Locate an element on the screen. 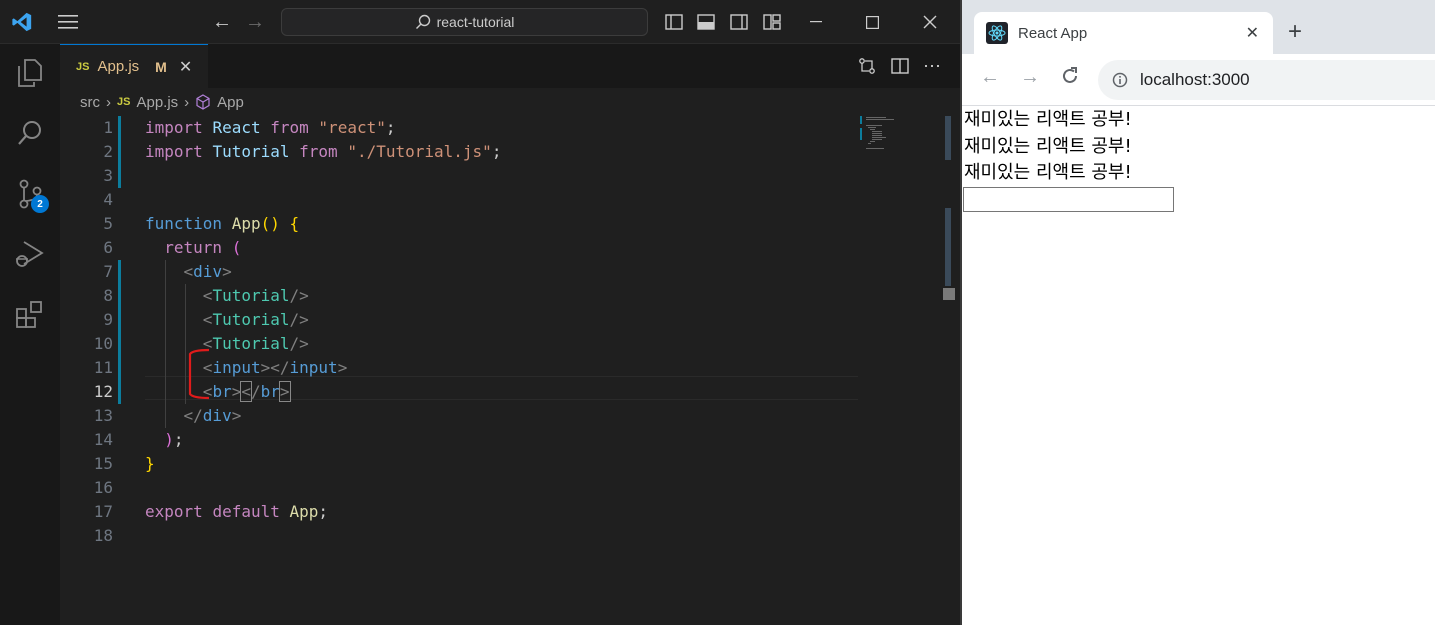 The width and height of the screenshot is (1435, 625). code-line: <input></input> is located at coordinates (275, 367).